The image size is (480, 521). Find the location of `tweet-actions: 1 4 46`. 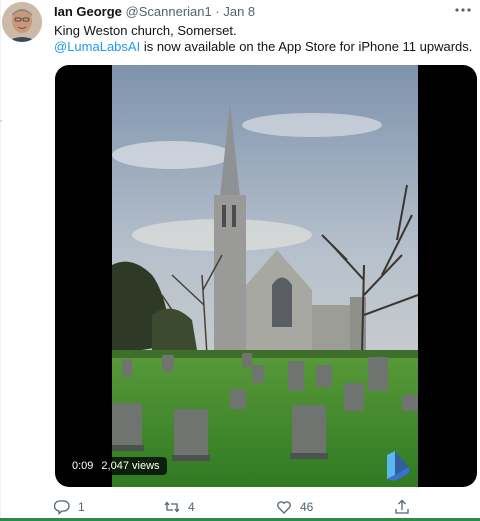

tweet-actions: 1 4 46 is located at coordinates (264, 507).